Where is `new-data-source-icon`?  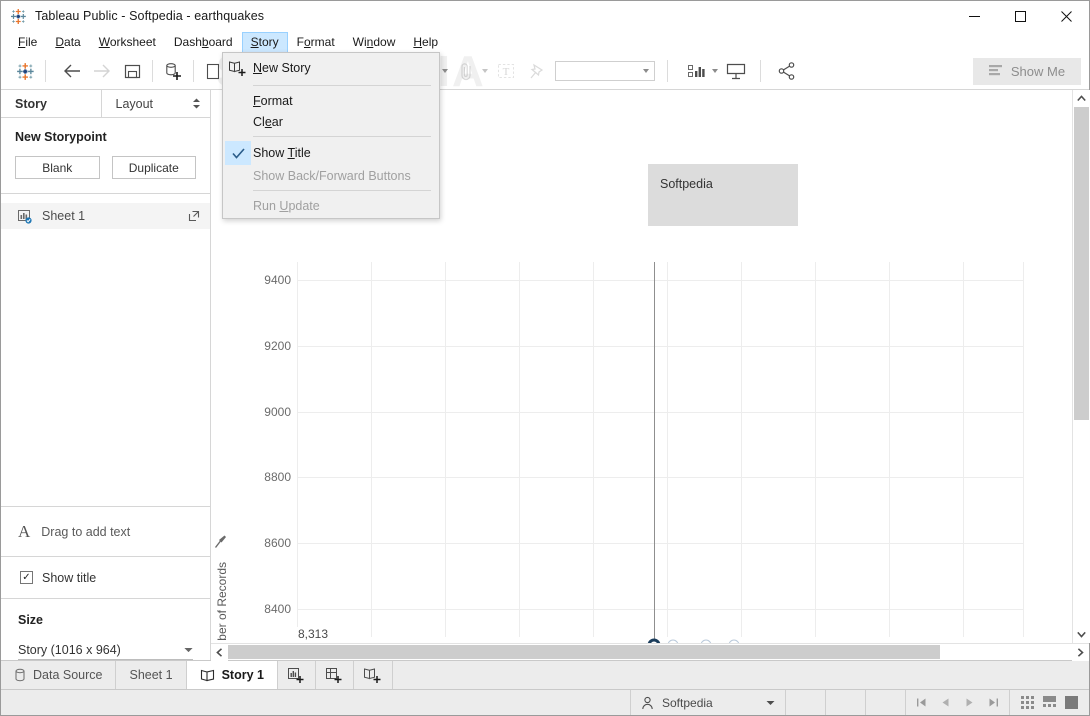
new-data-source-icon is located at coordinates (173, 71).